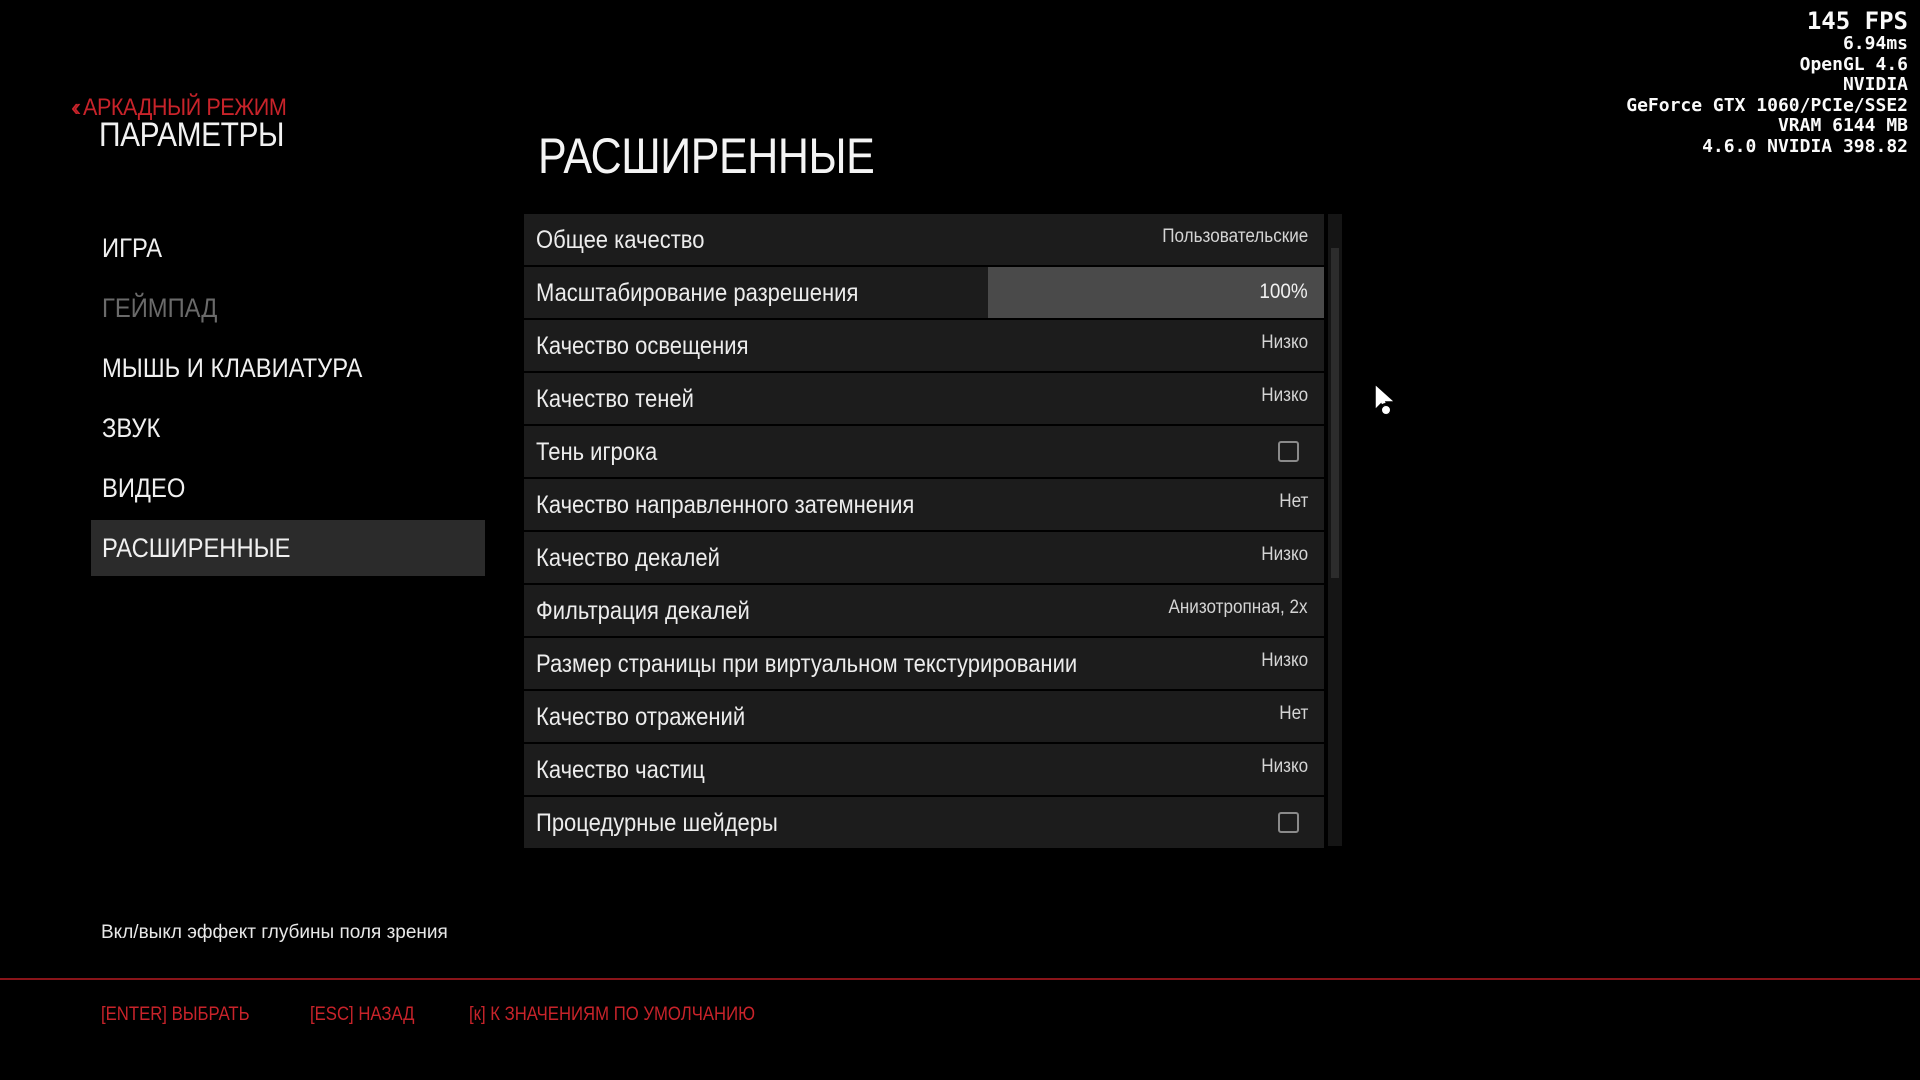 The image size is (1920, 1080). Describe the element at coordinates (1335, 413) in the screenshot. I see `scrollbar-thumb` at that location.